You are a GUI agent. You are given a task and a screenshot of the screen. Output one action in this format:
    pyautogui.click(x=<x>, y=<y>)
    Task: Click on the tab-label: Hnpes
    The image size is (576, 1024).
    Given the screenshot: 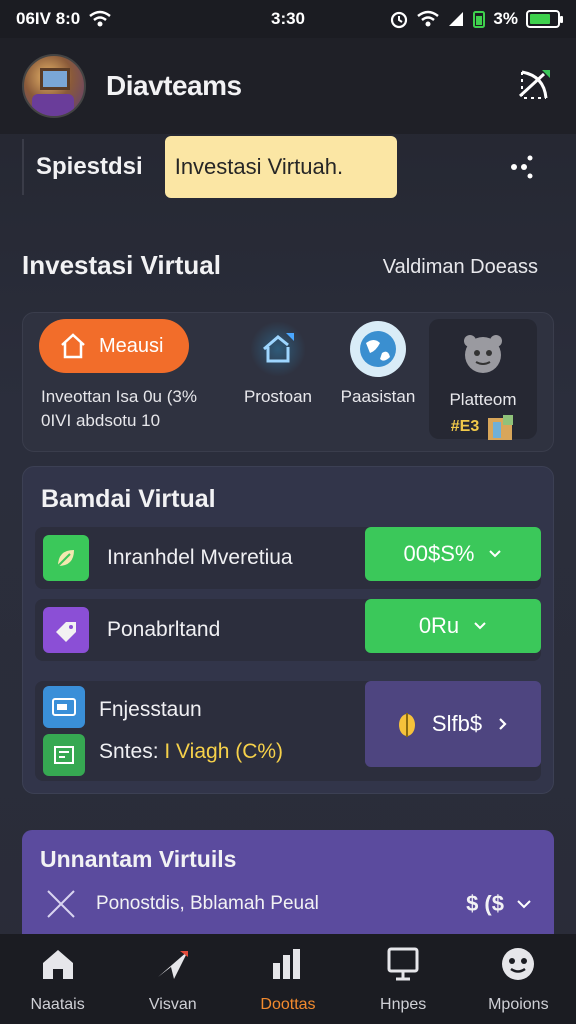 What is the action you would take?
    pyautogui.click(x=403, y=1004)
    